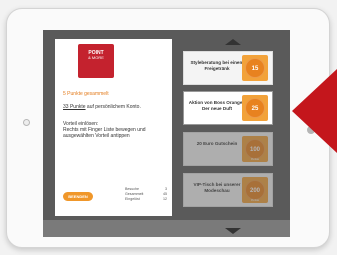 The width and height of the screenshot is (337, 255). Describe the element at coordinates (228, 149) in the screenshot. I see `reward-item: 20 Euro Gutschein 100 Punkte` at that location.